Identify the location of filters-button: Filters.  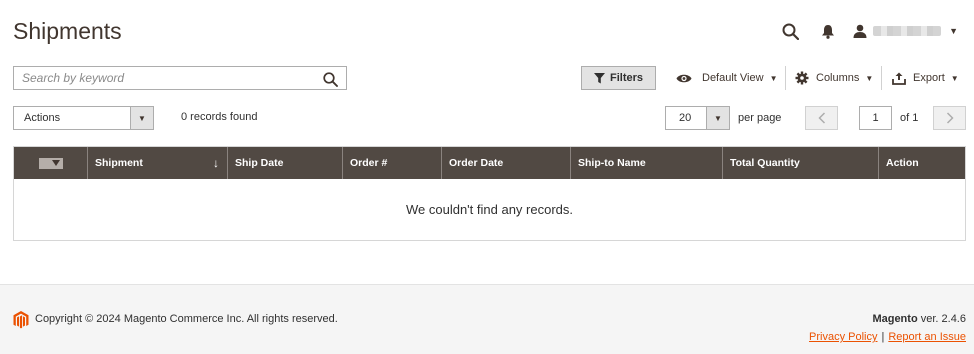
(618, 78).